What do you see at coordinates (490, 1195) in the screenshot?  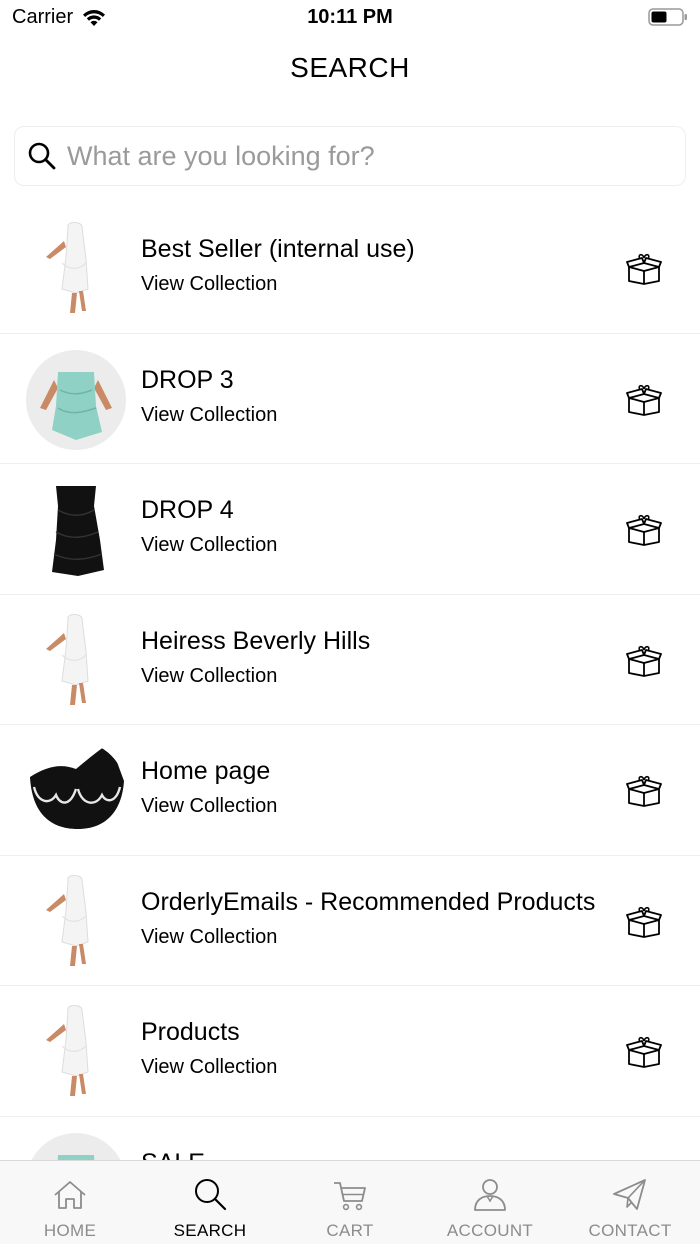 I see `account-icon` at bounding box center [490, 1195].